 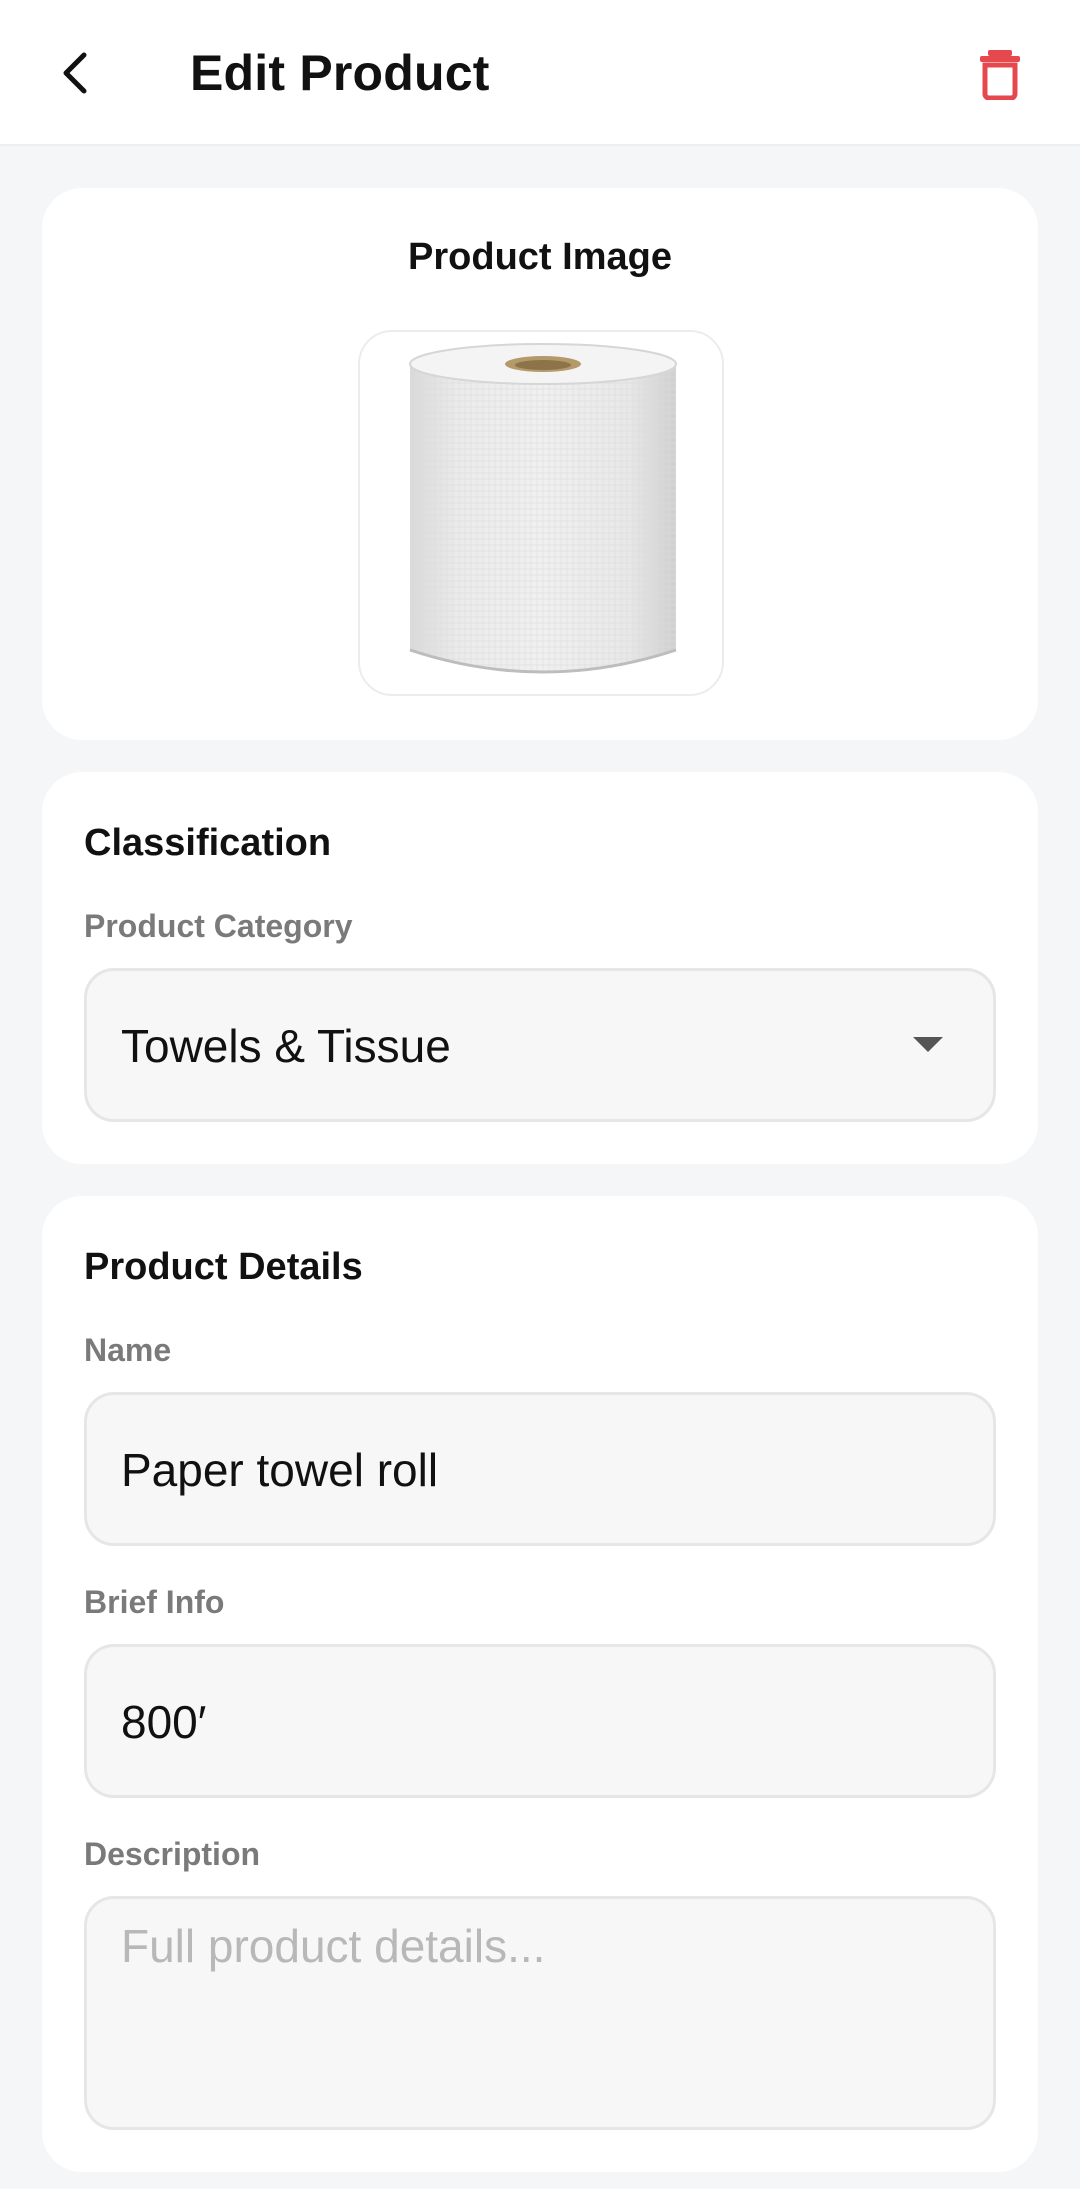 What do you see at coordinates (540, 1469) in the screenshot?
I see `name-input: Paper towel roll` at bounding box center [540, 1469].